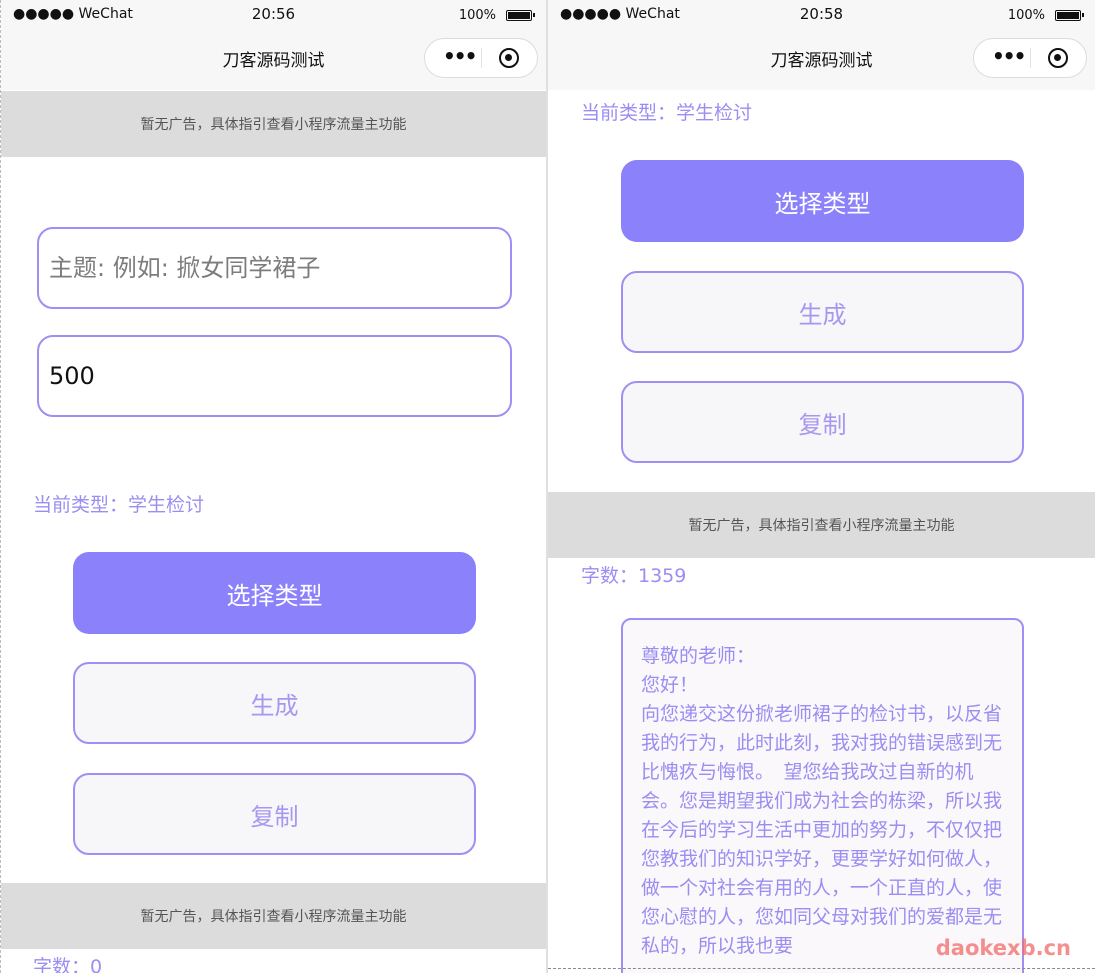 The height and width of the screenshot is (973, 1095). What do you see at coordinates (273, 15) in the screenshot?
I see `status-bar: ●●●●● WeChat 20:56 100%` at bounding box center [273, 15].